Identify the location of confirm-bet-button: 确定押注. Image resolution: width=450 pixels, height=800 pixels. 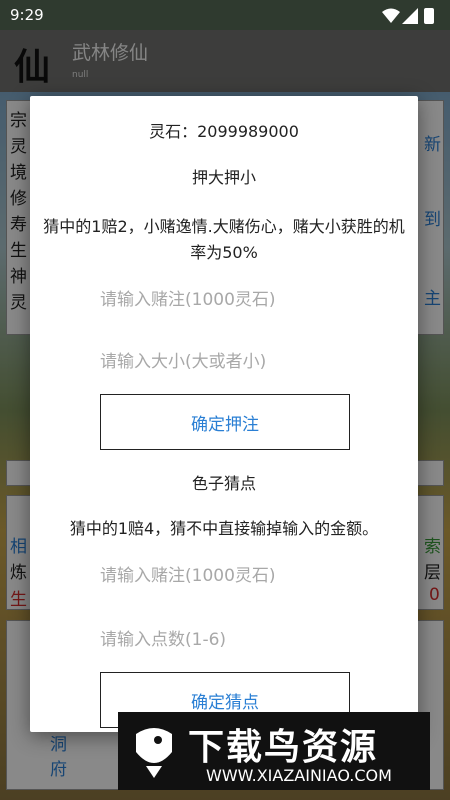
(225, 422).